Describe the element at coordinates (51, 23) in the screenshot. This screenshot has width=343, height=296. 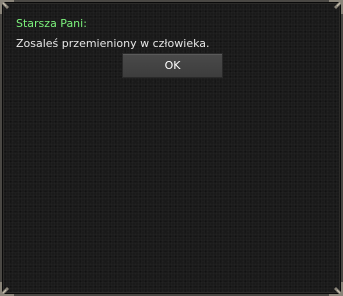
I see `npc-speaker-name: Starsza Pani:` at that location.